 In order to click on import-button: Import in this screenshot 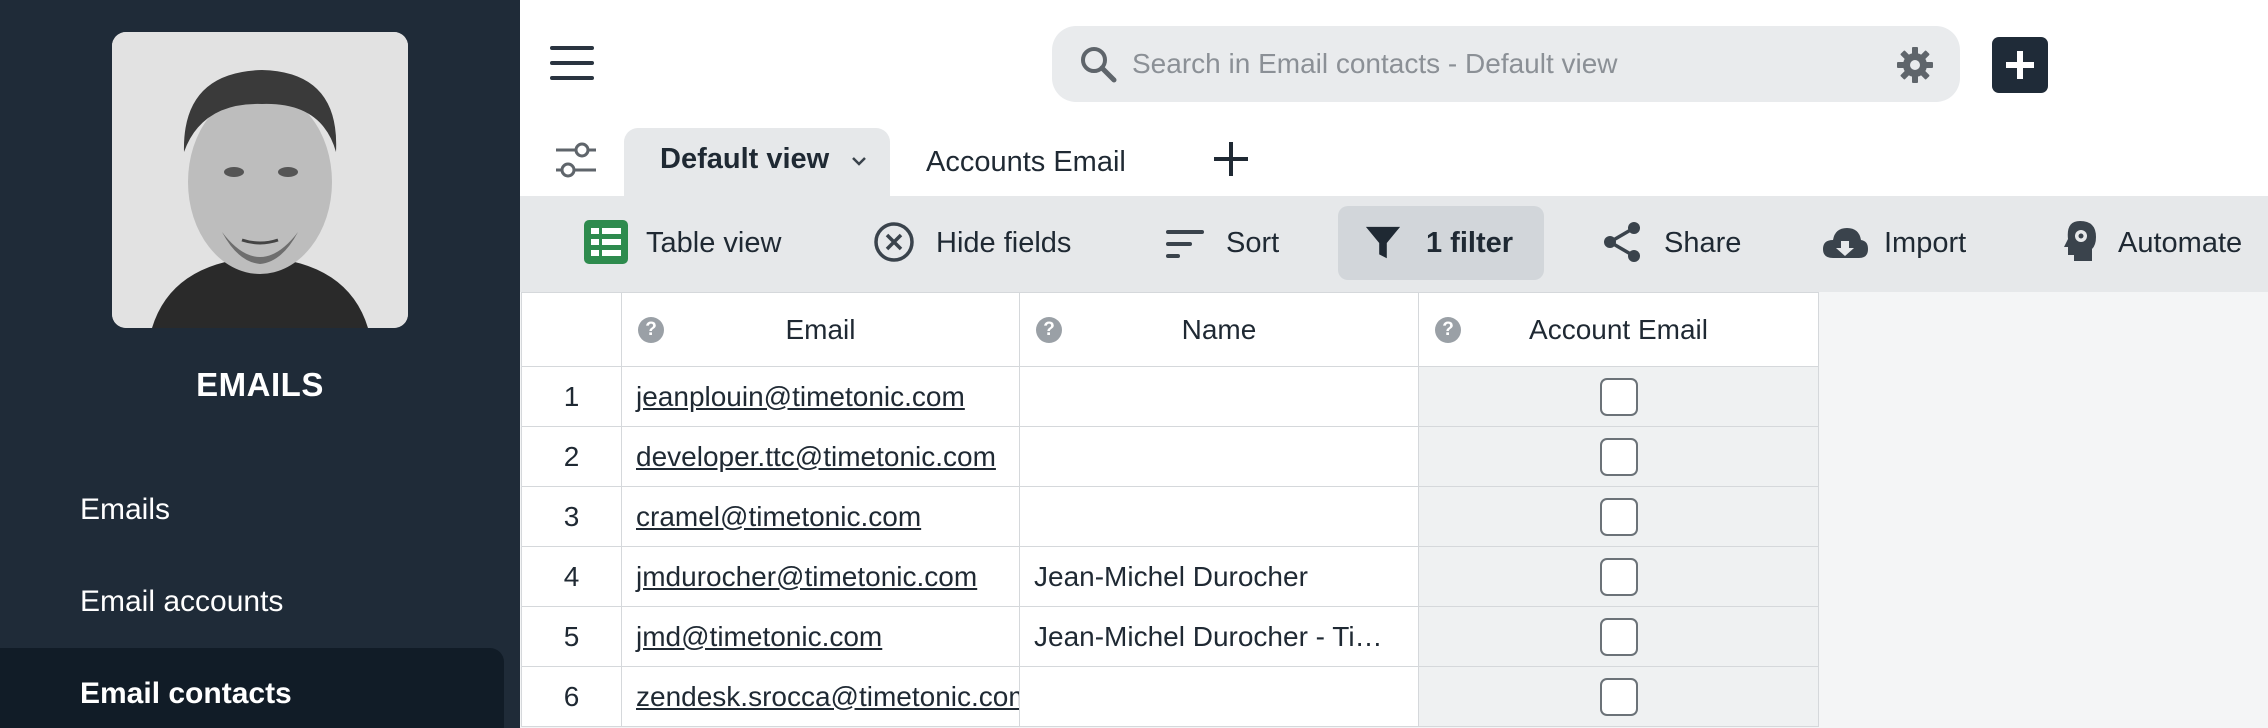, I will do `click(1900, 243)`.